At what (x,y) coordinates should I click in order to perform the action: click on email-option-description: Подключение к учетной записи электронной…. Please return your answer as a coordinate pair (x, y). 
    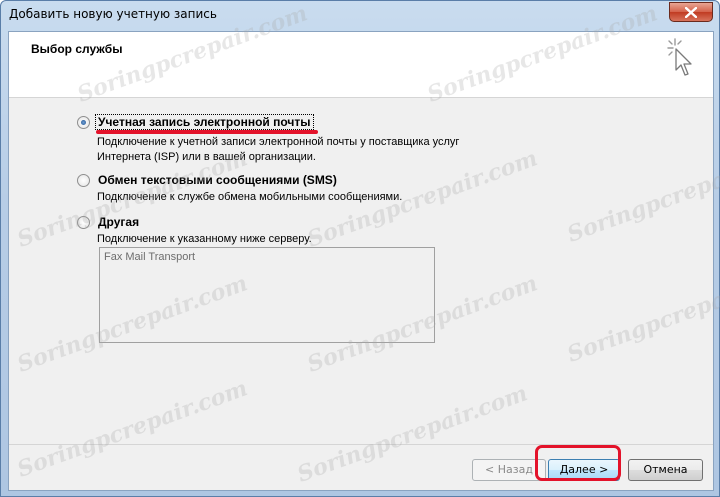
    Looking at the image, I should click on (278, 149).